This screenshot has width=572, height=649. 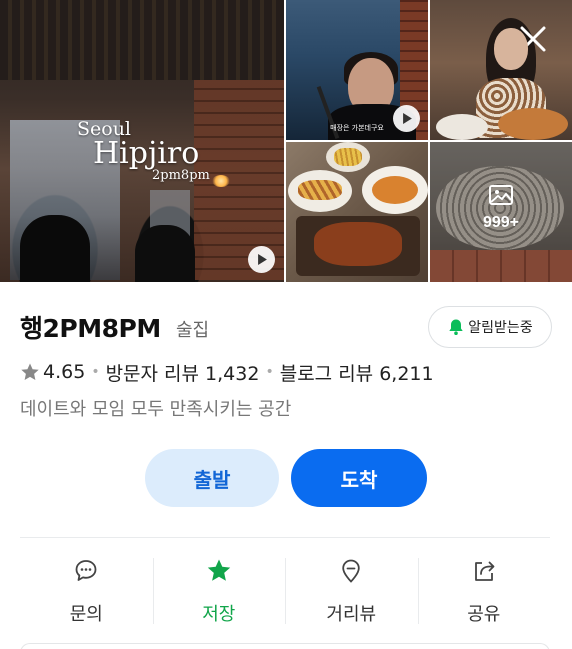 I want to click on share-icon, so click(x=484, y=571).